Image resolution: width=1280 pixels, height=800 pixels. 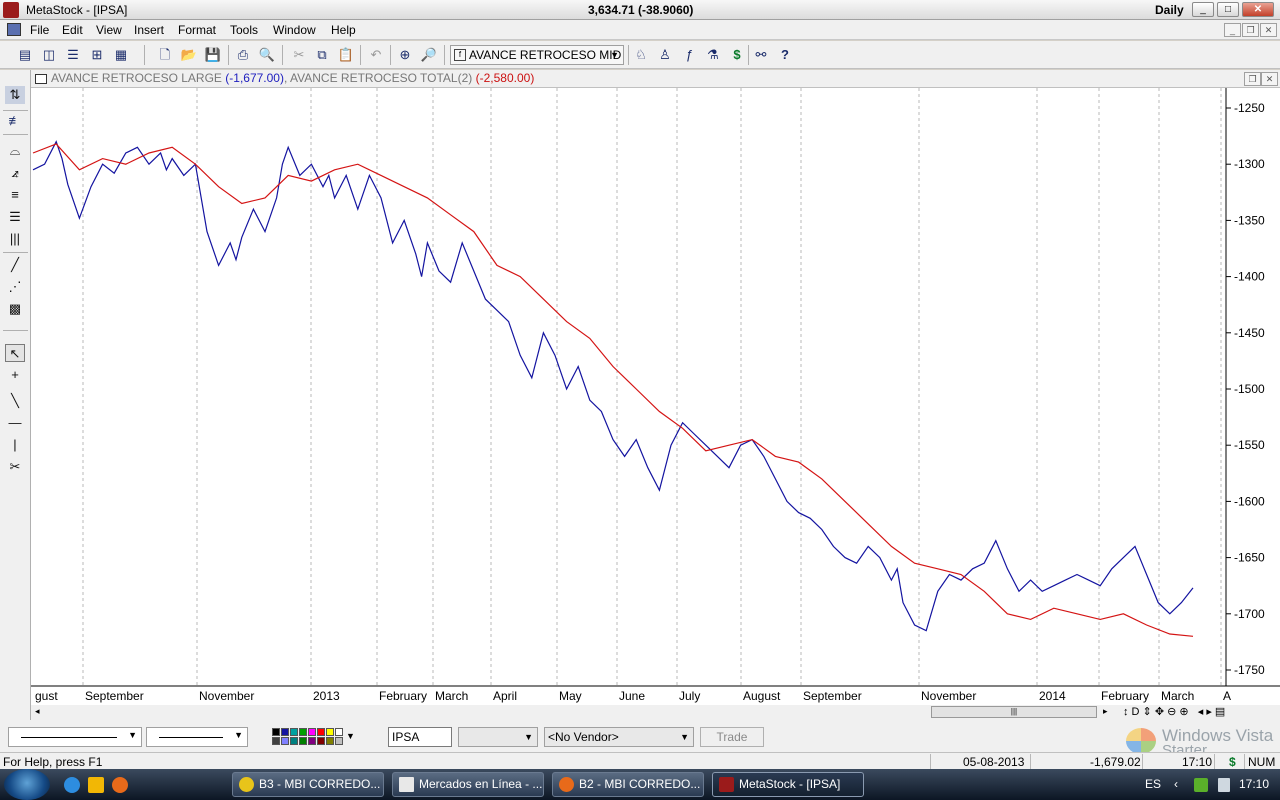 I want to click on firefox-icon, so click(x=120, y=785).